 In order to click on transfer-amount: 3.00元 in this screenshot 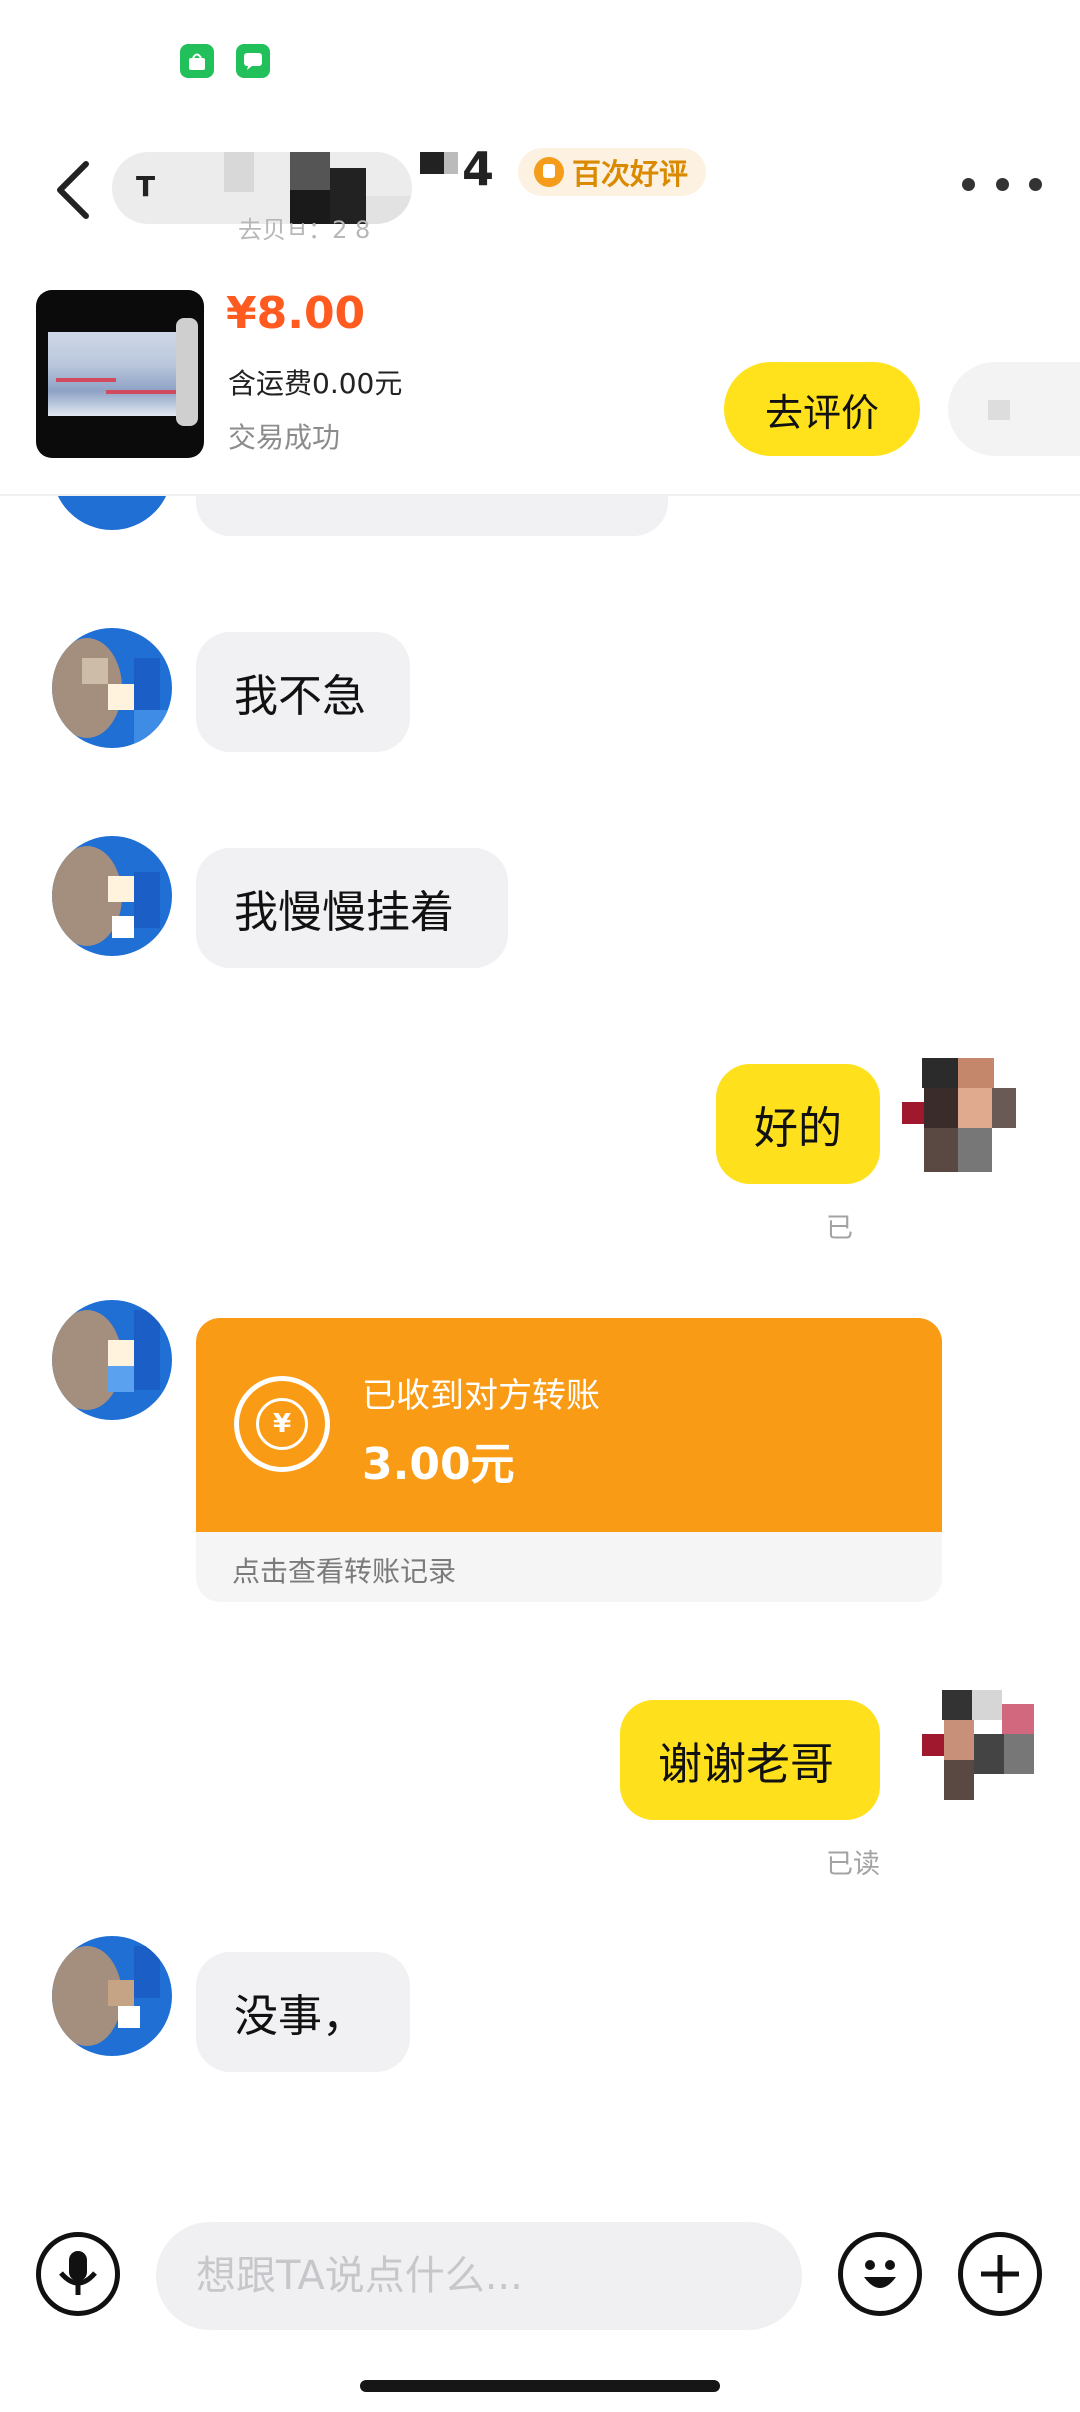, I will do `click(438, 1464)`.